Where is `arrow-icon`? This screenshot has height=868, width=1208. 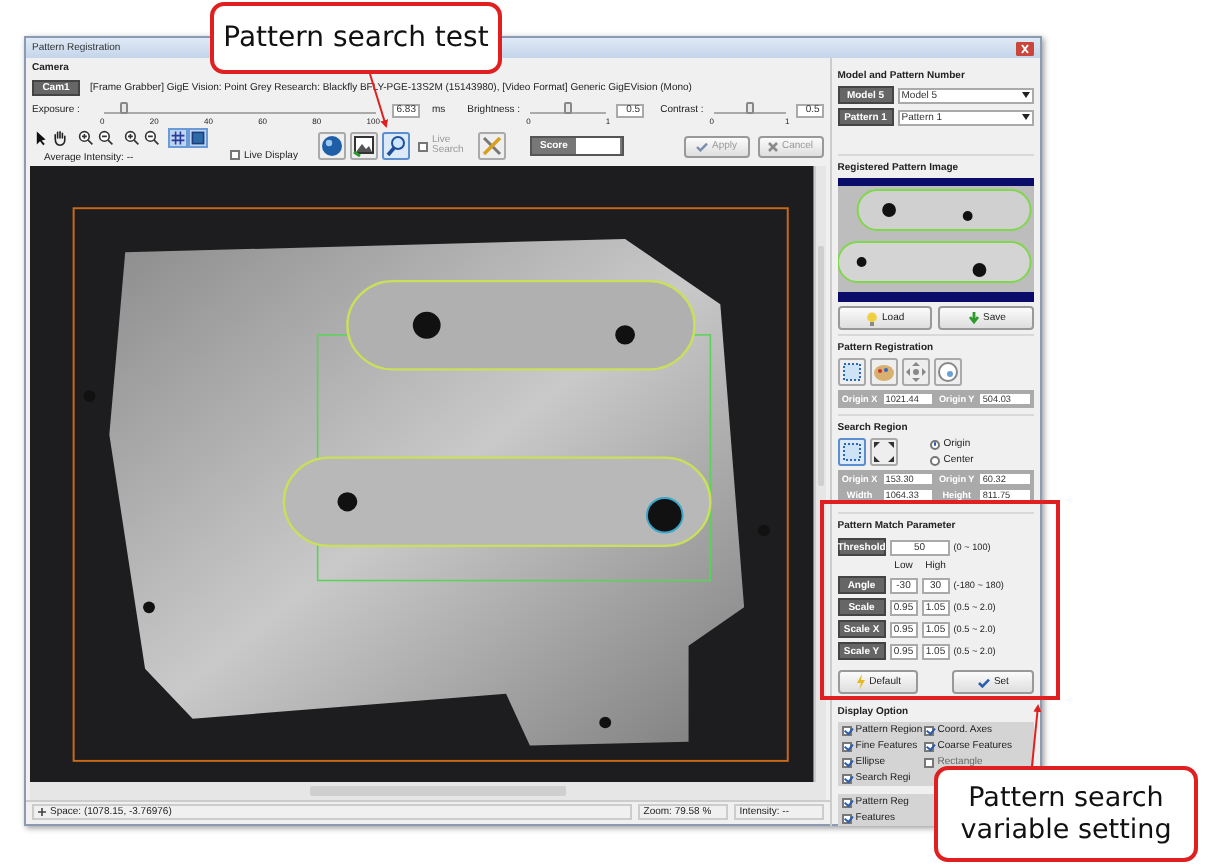 arrow-icon is located at coordinates (973, 318).